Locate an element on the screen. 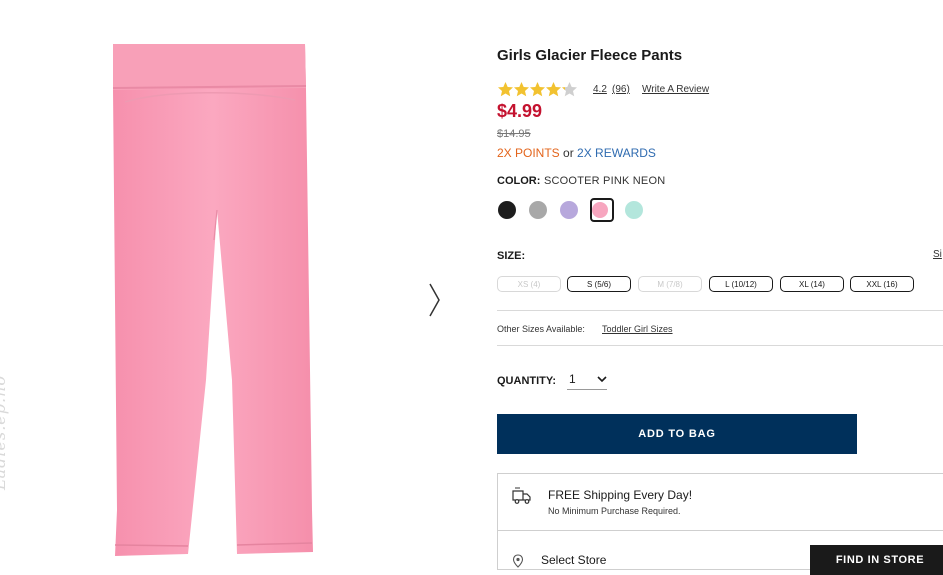 The height and width of the screenshot is (575, 943). size-label: SIZE: is located at coordinates (511, 256).